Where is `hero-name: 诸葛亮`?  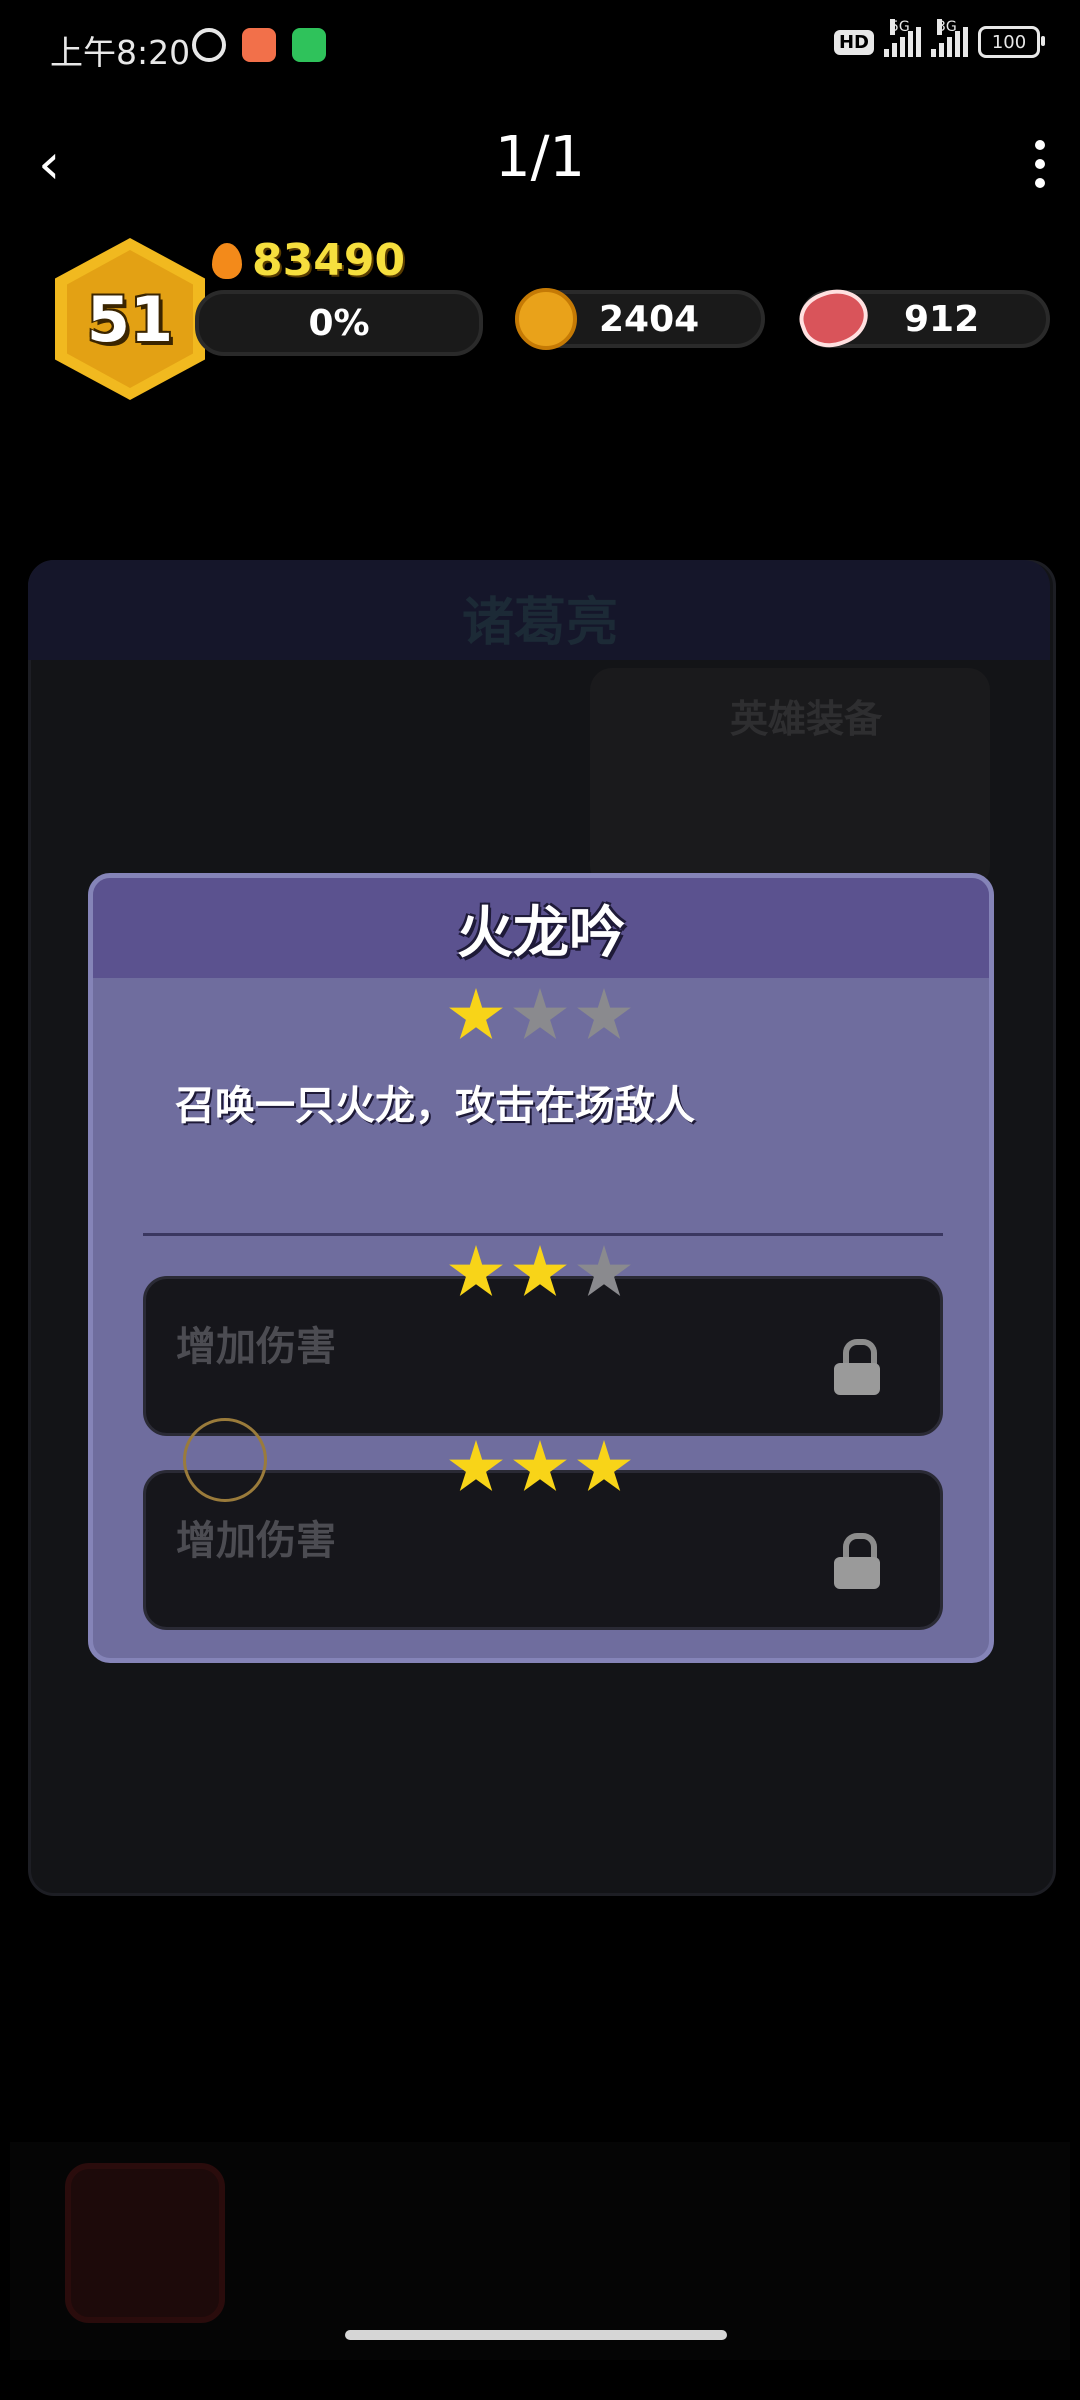
hero-name: 诸葛亮 is located at coordinates (539, 623).